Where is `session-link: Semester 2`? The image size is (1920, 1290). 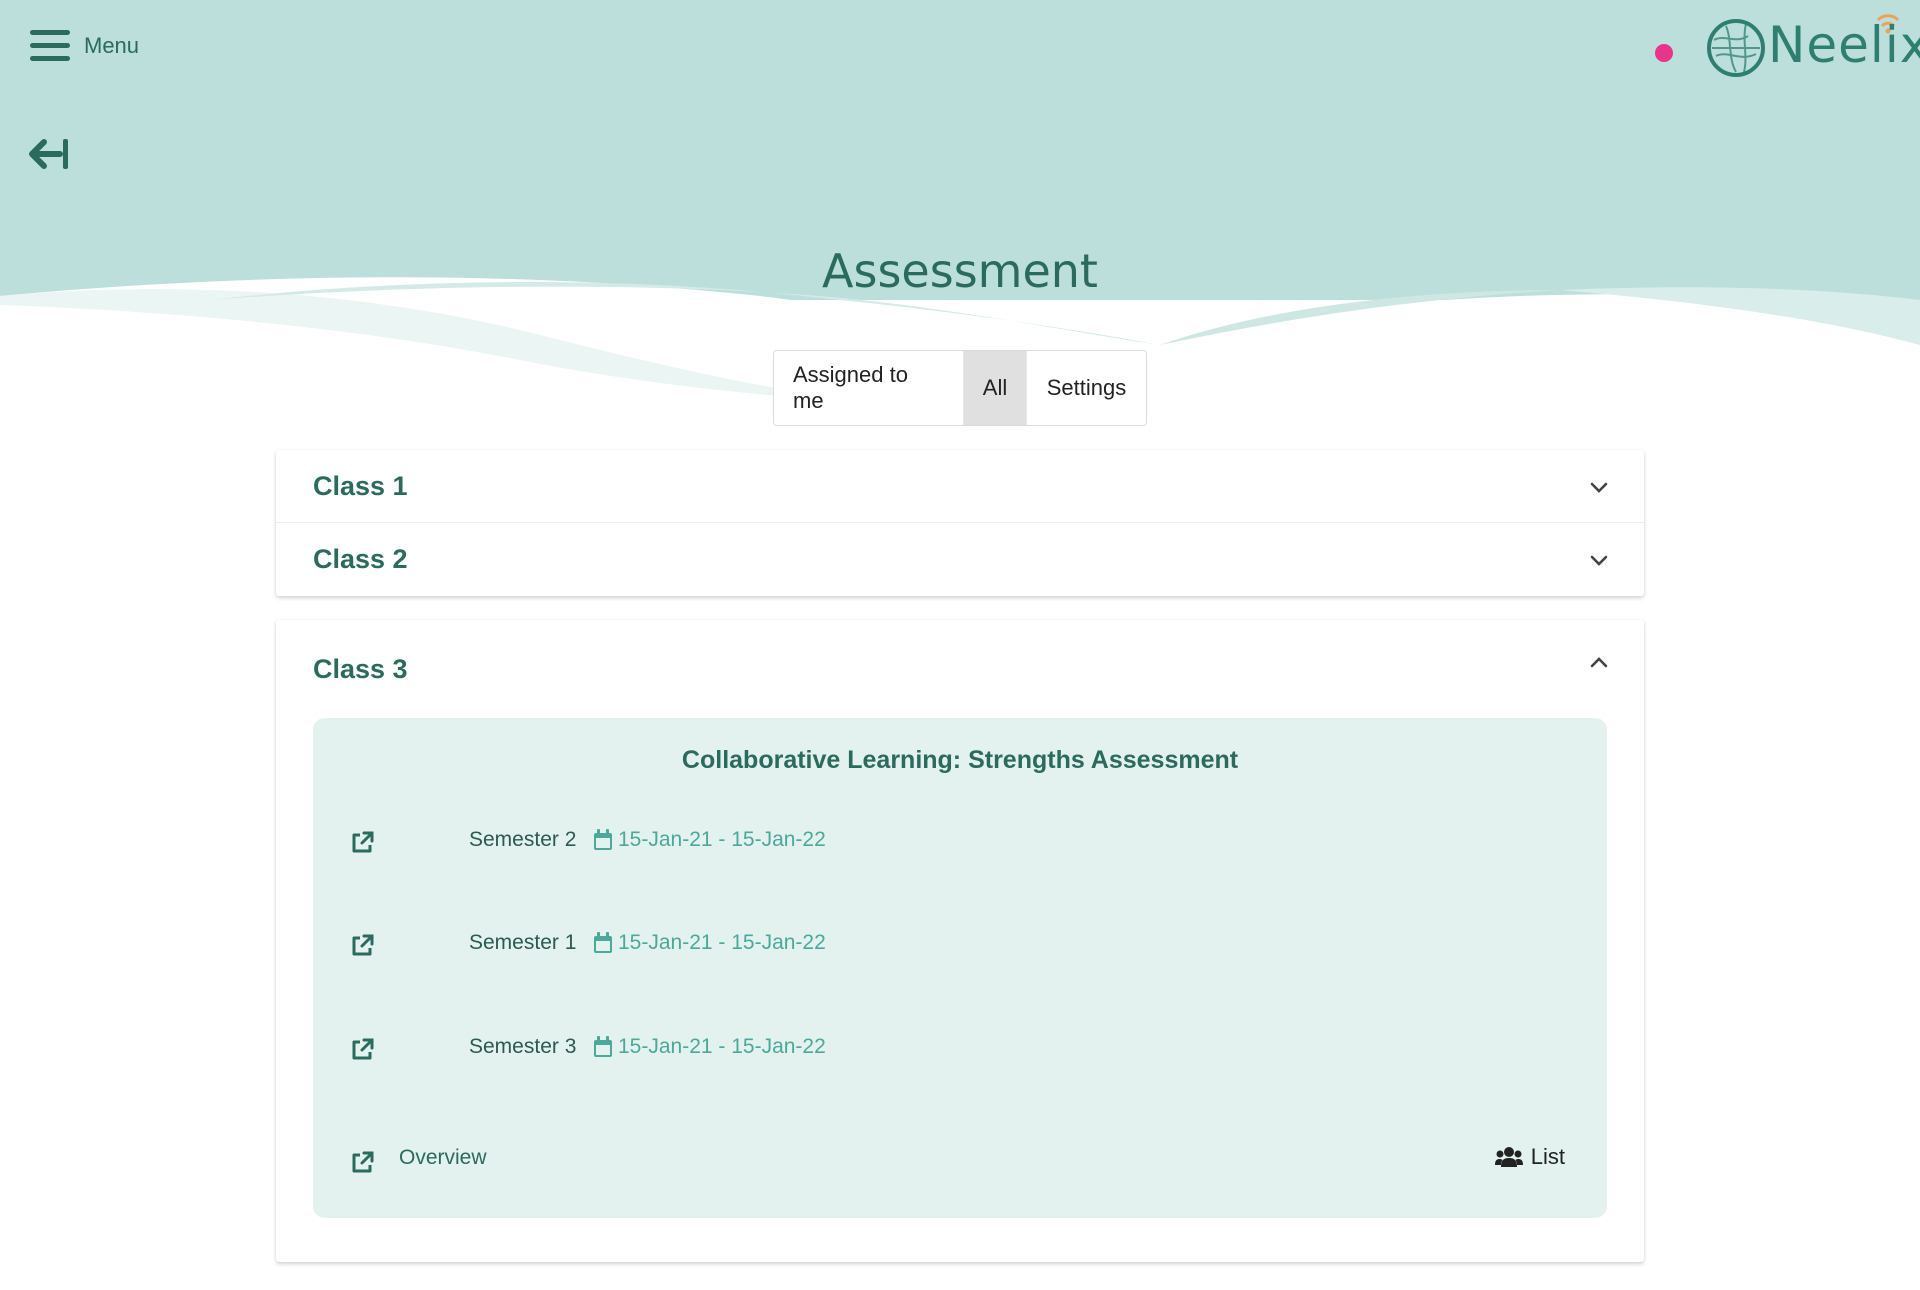
session-link: Semester 2 is located at coordinates (522, 840).